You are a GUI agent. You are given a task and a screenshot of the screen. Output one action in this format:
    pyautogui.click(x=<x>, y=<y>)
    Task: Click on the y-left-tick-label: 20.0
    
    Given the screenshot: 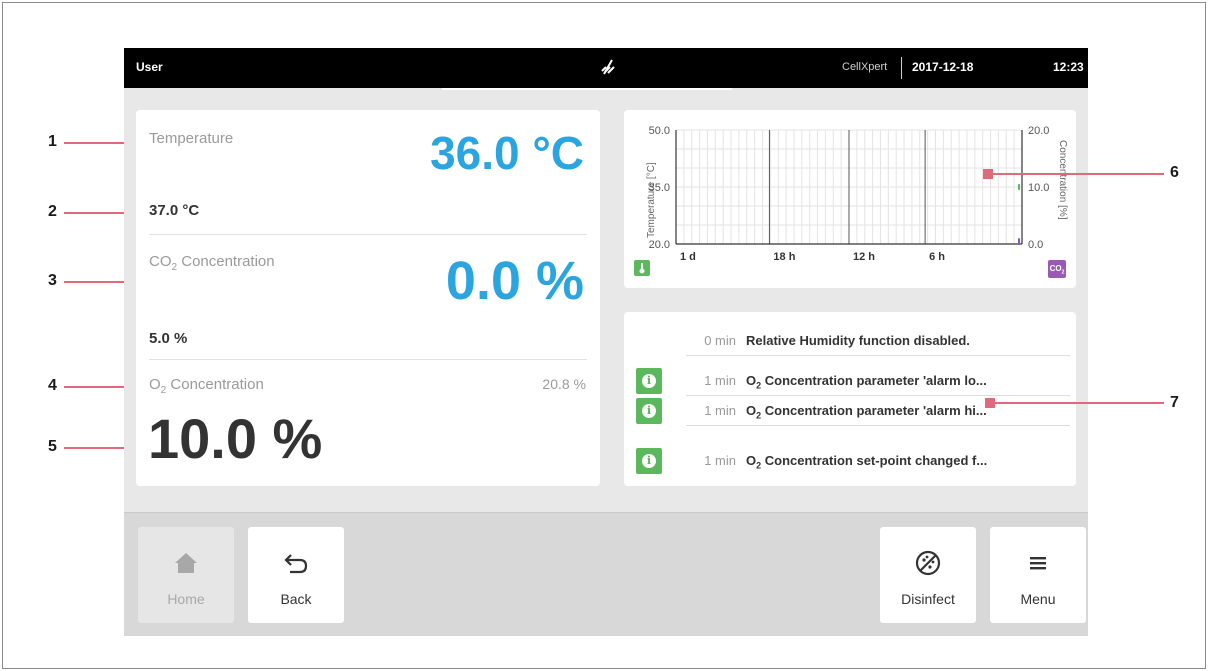 What is the action you would take?
    pyautogui.click(x=659, y=245)
    